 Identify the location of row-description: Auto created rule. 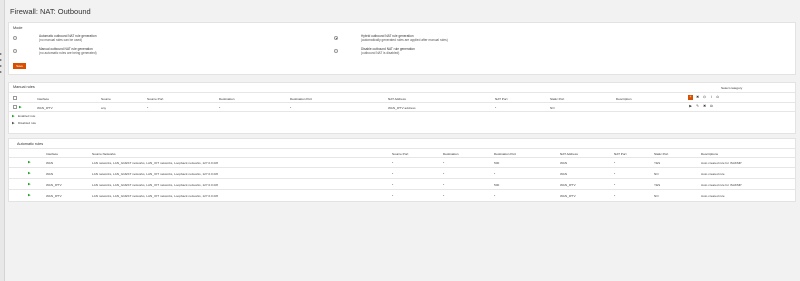
(713, 196).